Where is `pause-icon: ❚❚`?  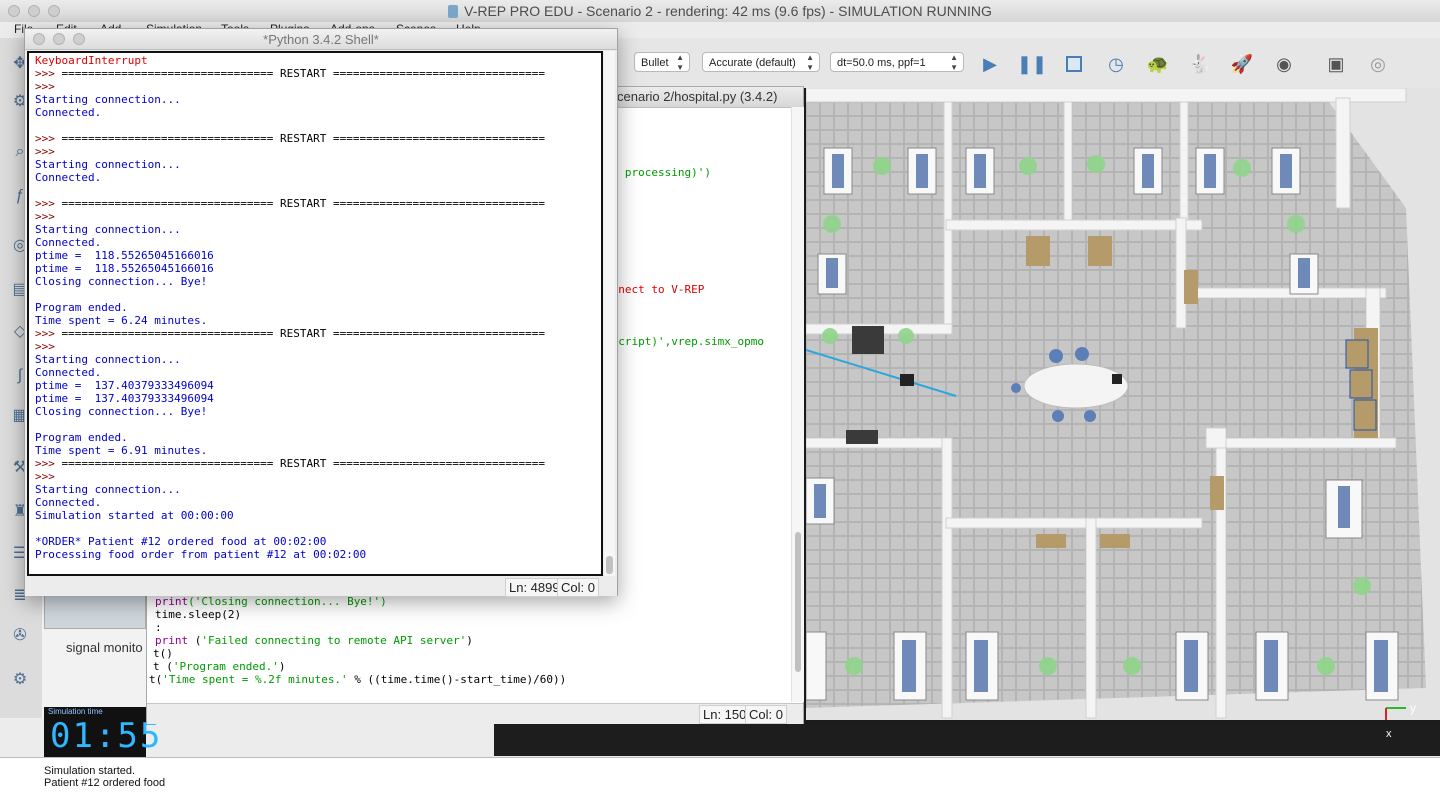 pause-icon: ❚❚ is located at coordinates (1032, 64).